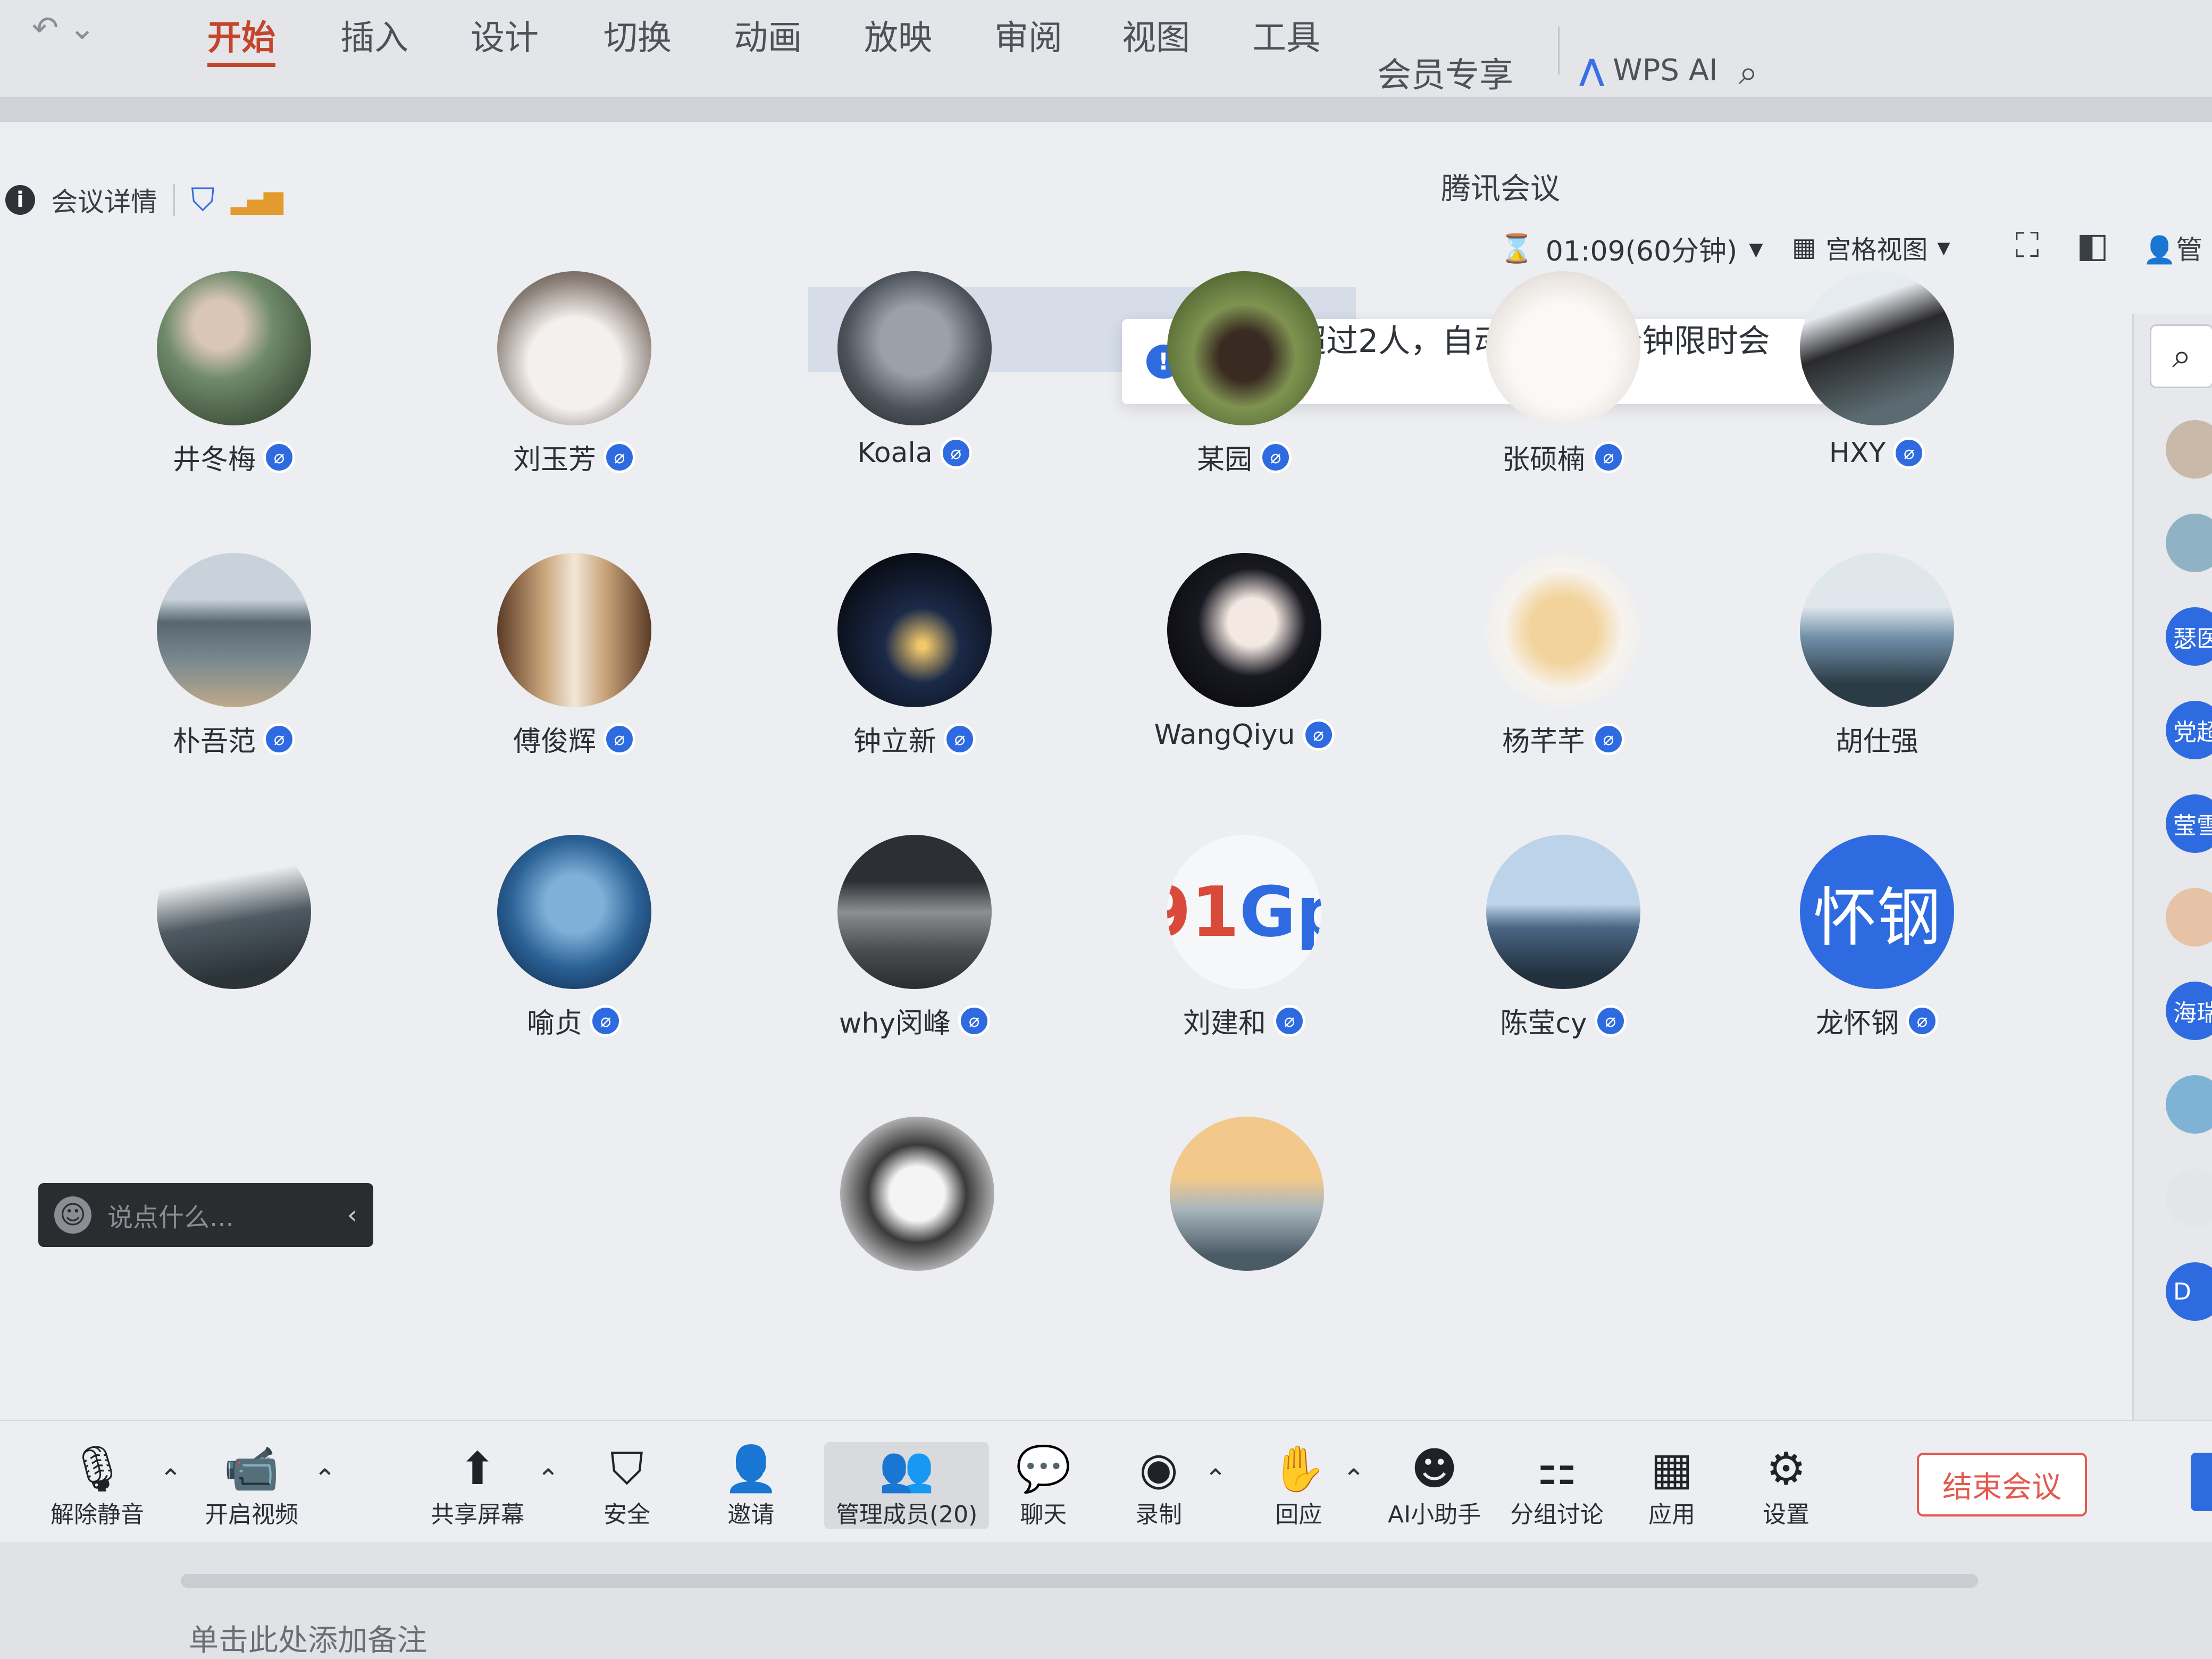 Image resolution: width=2212 pixels, height=1659 pixels. What do you see at coordinates (2027, 245) in the screenshot?
I see `fullscreen-icon: ⛶` at bounding box center [2027, 245].